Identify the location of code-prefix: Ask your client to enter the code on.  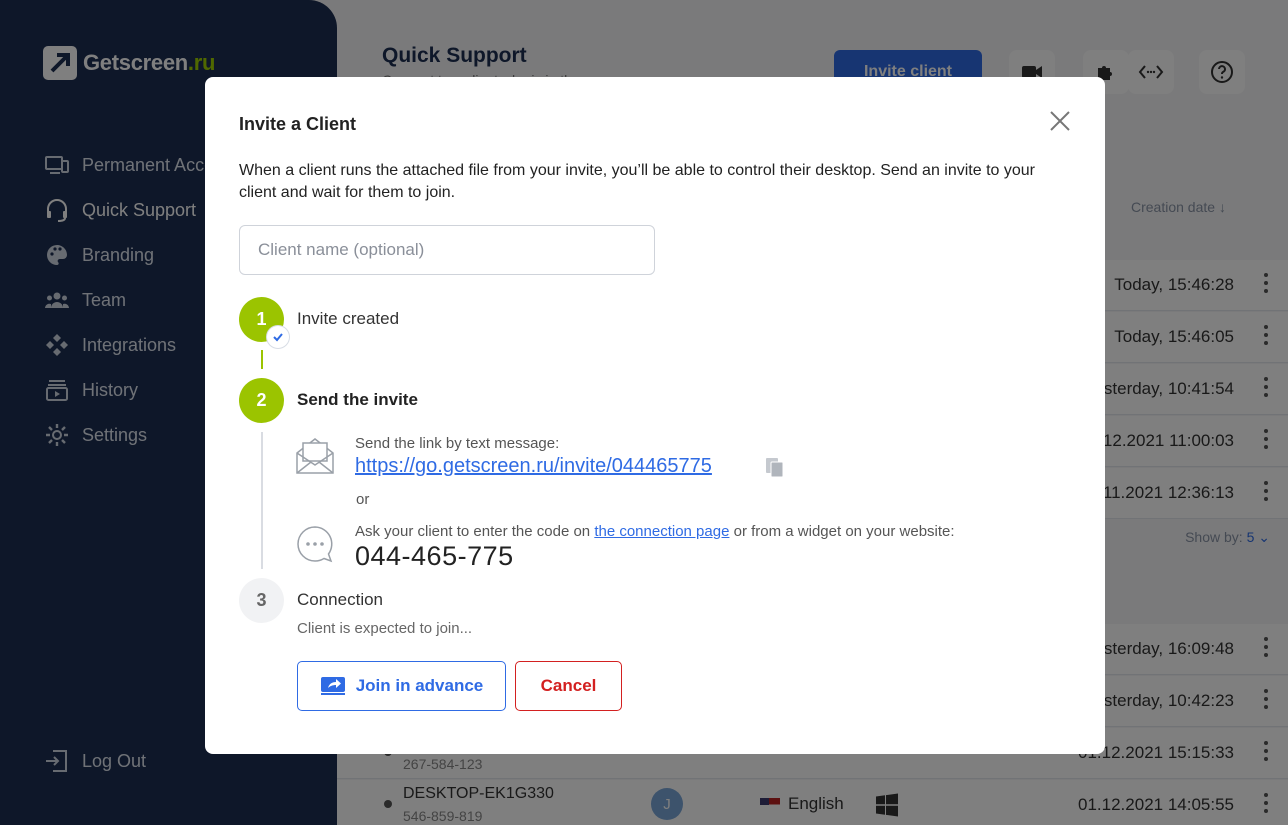
(475, 531).